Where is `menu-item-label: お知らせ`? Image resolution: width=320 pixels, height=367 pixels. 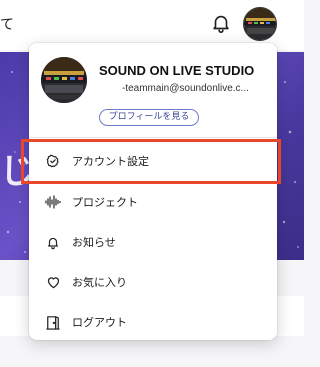 menu-item-label: お知らせ is located at coordinates (94, 242).